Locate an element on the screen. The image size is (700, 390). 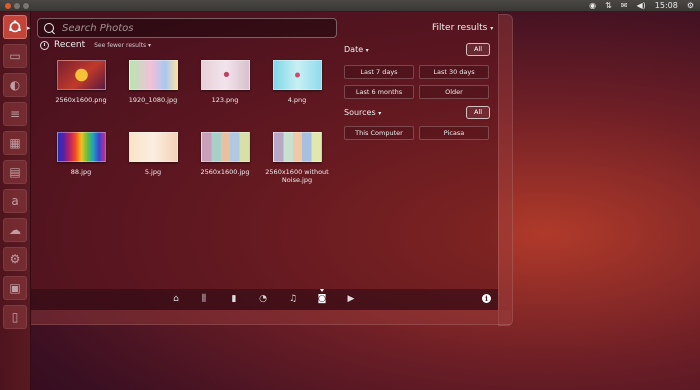
libreoffice-impress-icon: ▤ is located at coordinates (15, 172).